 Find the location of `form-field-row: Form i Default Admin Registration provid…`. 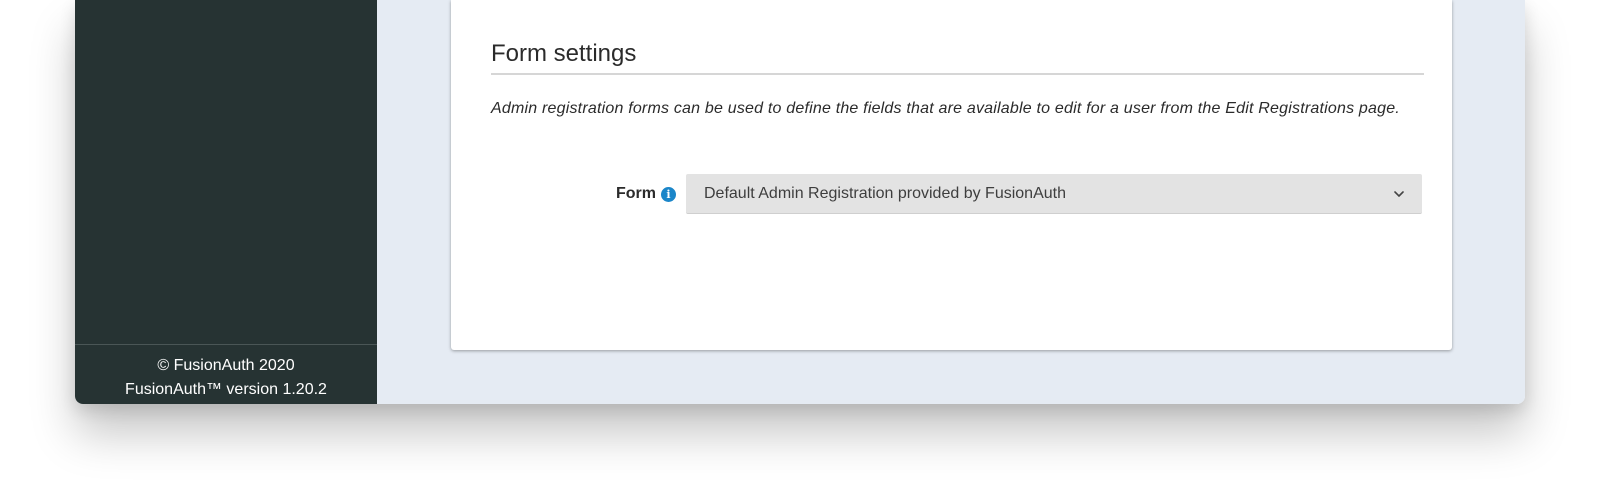

form-field-row: Form i Default Admin Registration provid… is located at coordinates (961, 194).